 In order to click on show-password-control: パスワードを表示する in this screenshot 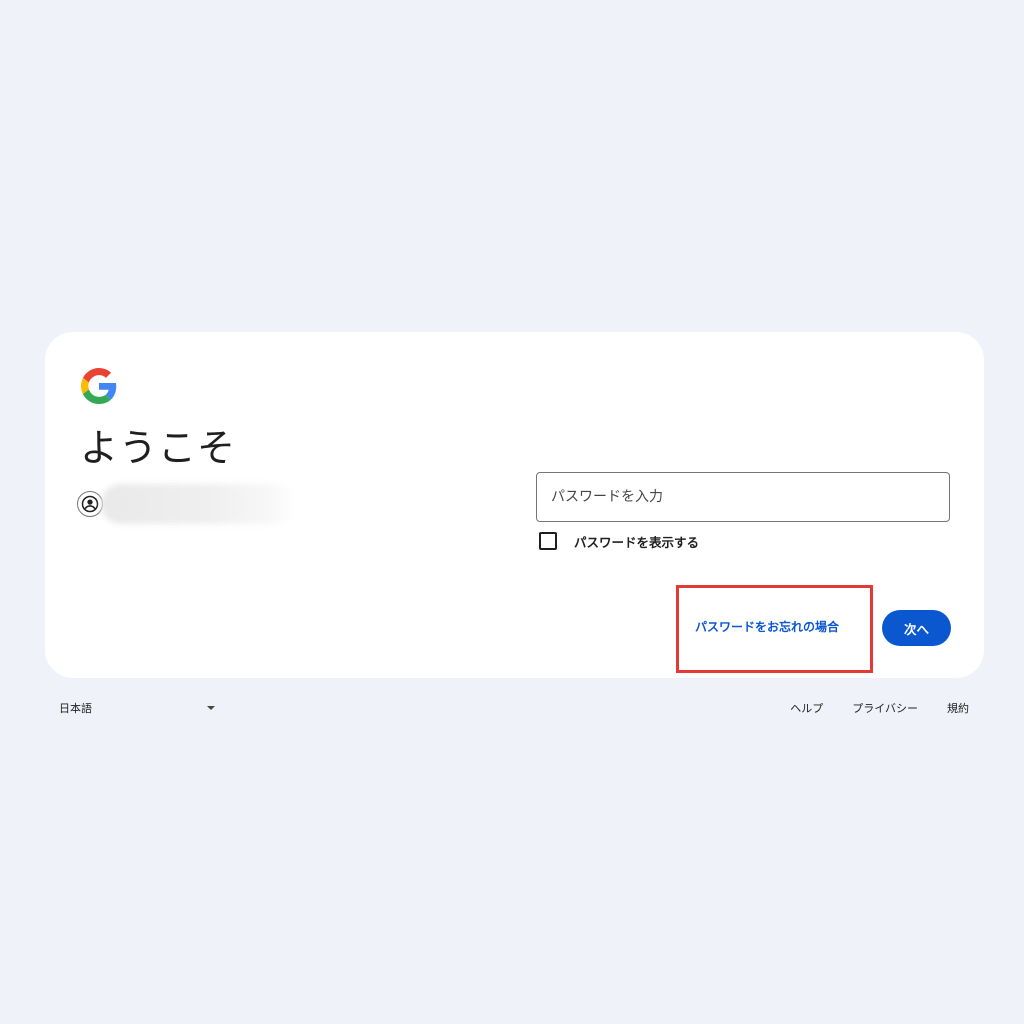, I will do `click(619, 541)`.